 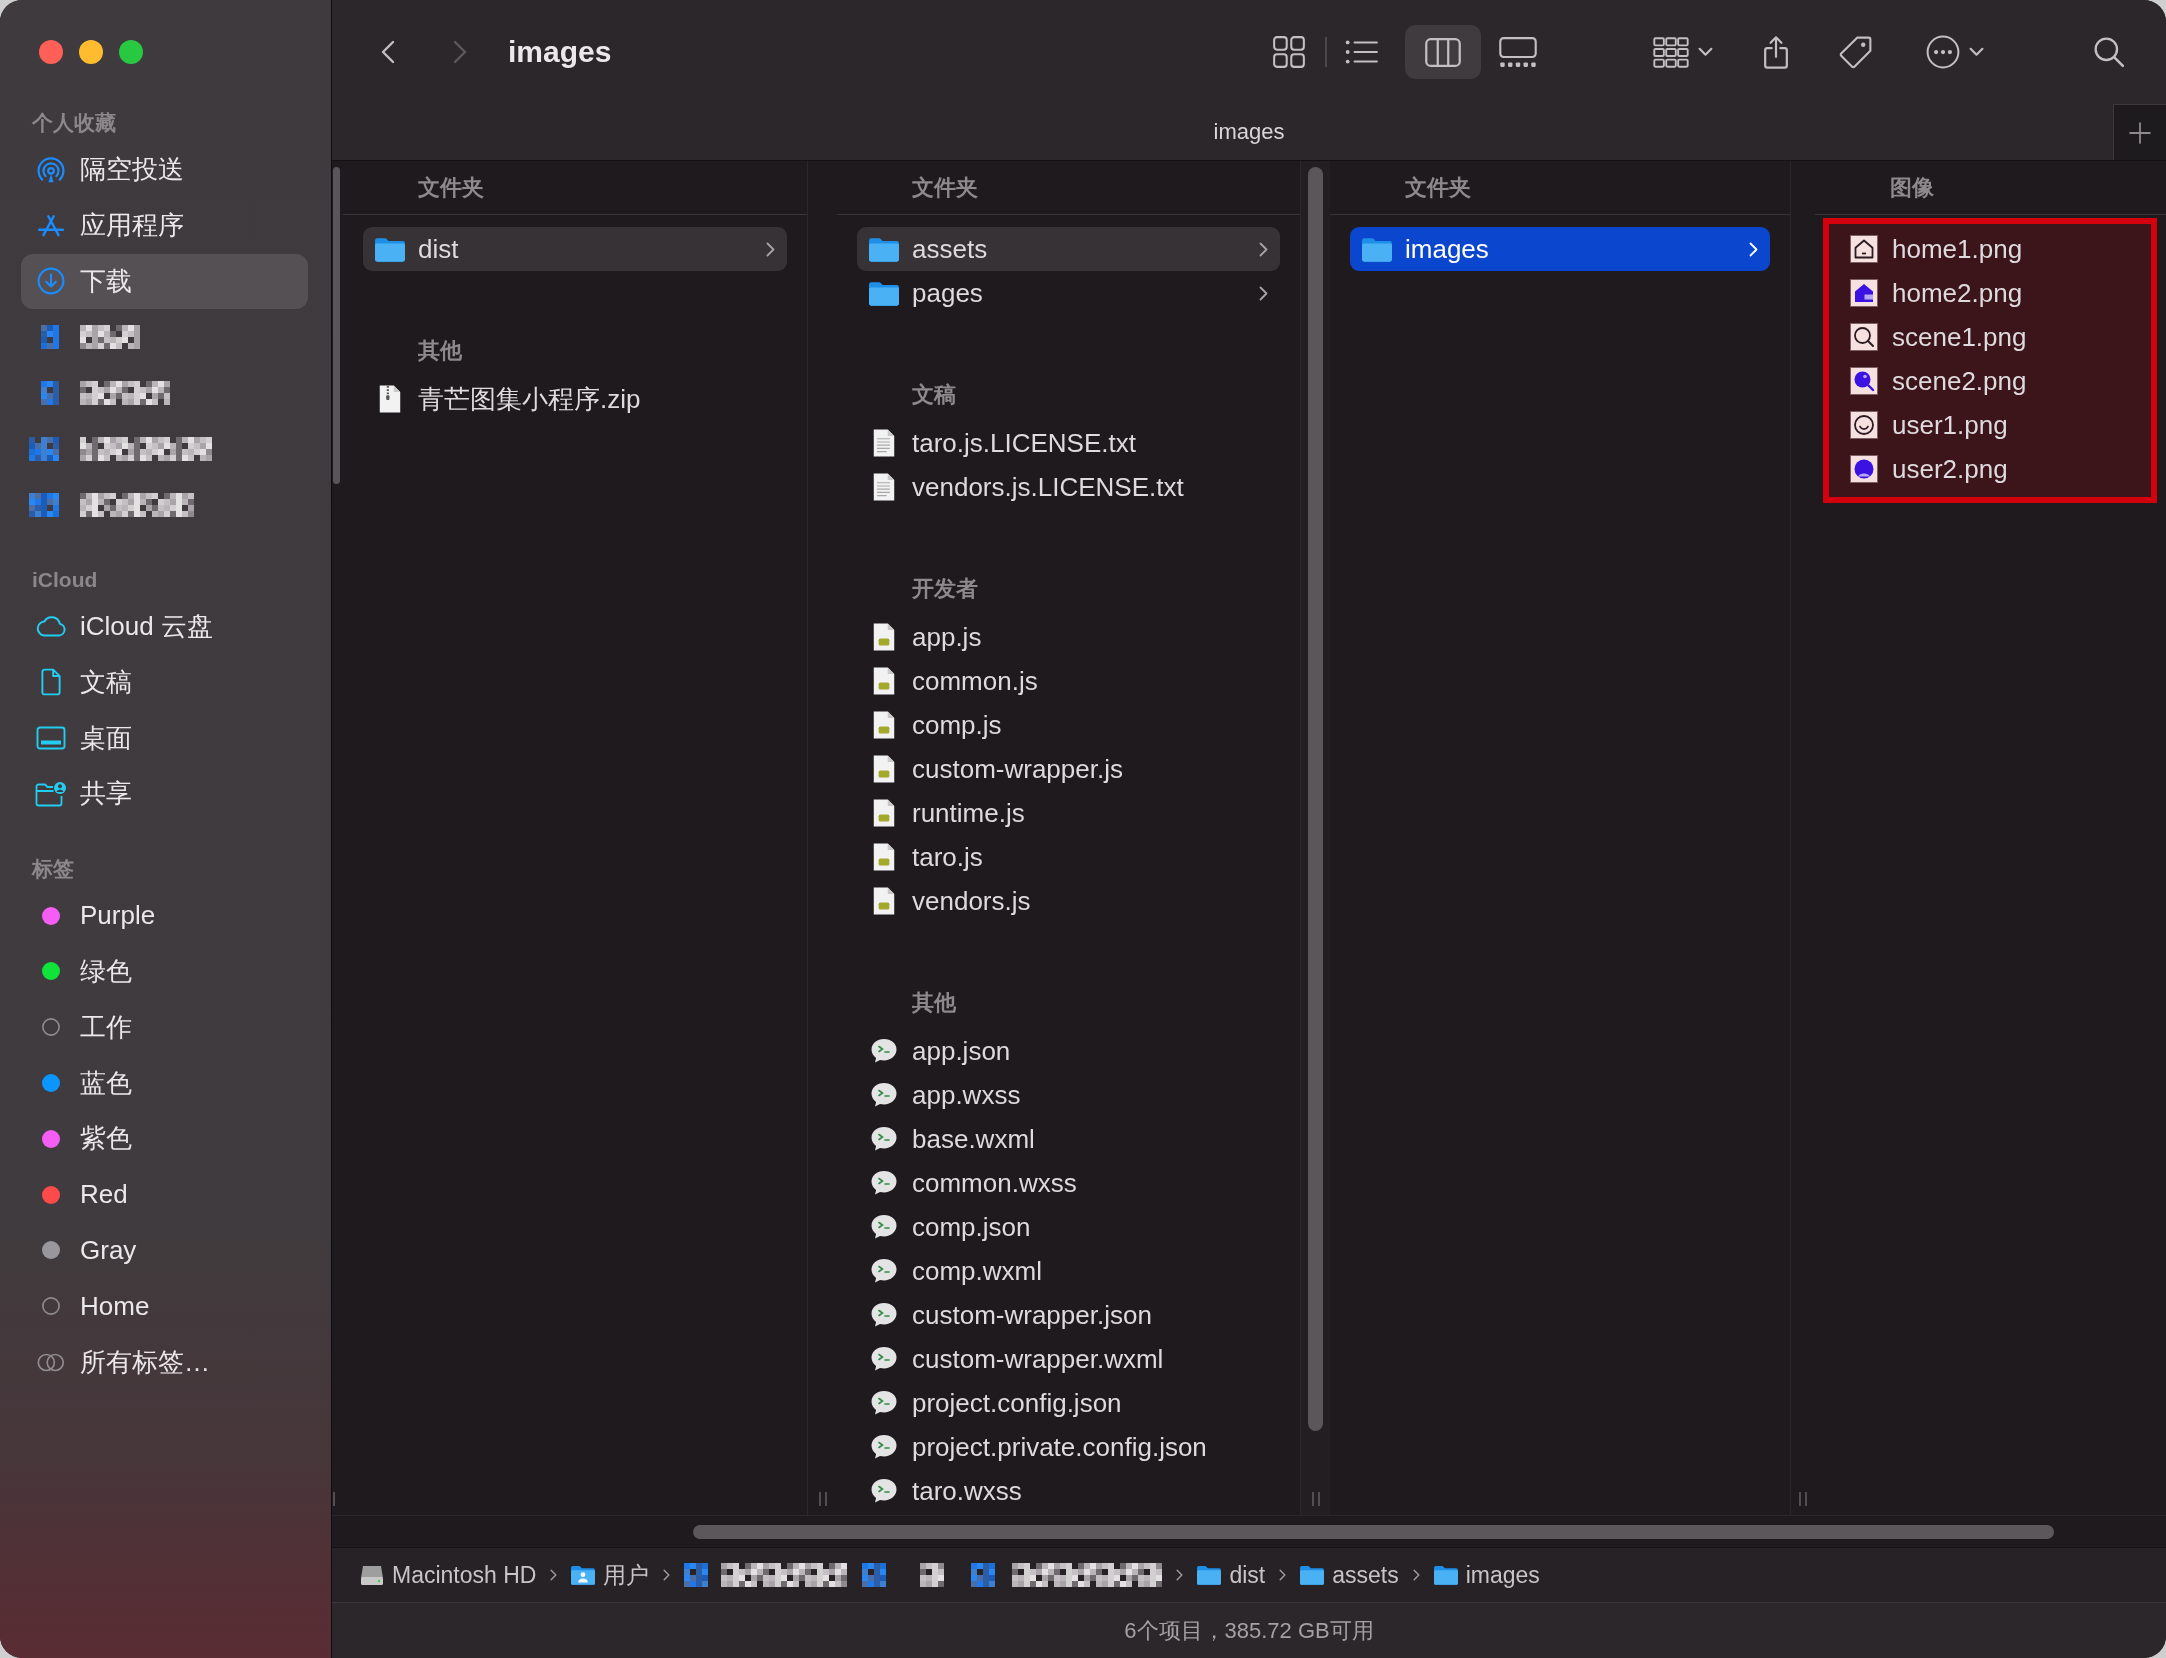 What do you see at coordinates (610, 1575) in the screenshot?
I see `path-item: 用户` at bounding box center [610, 1575].